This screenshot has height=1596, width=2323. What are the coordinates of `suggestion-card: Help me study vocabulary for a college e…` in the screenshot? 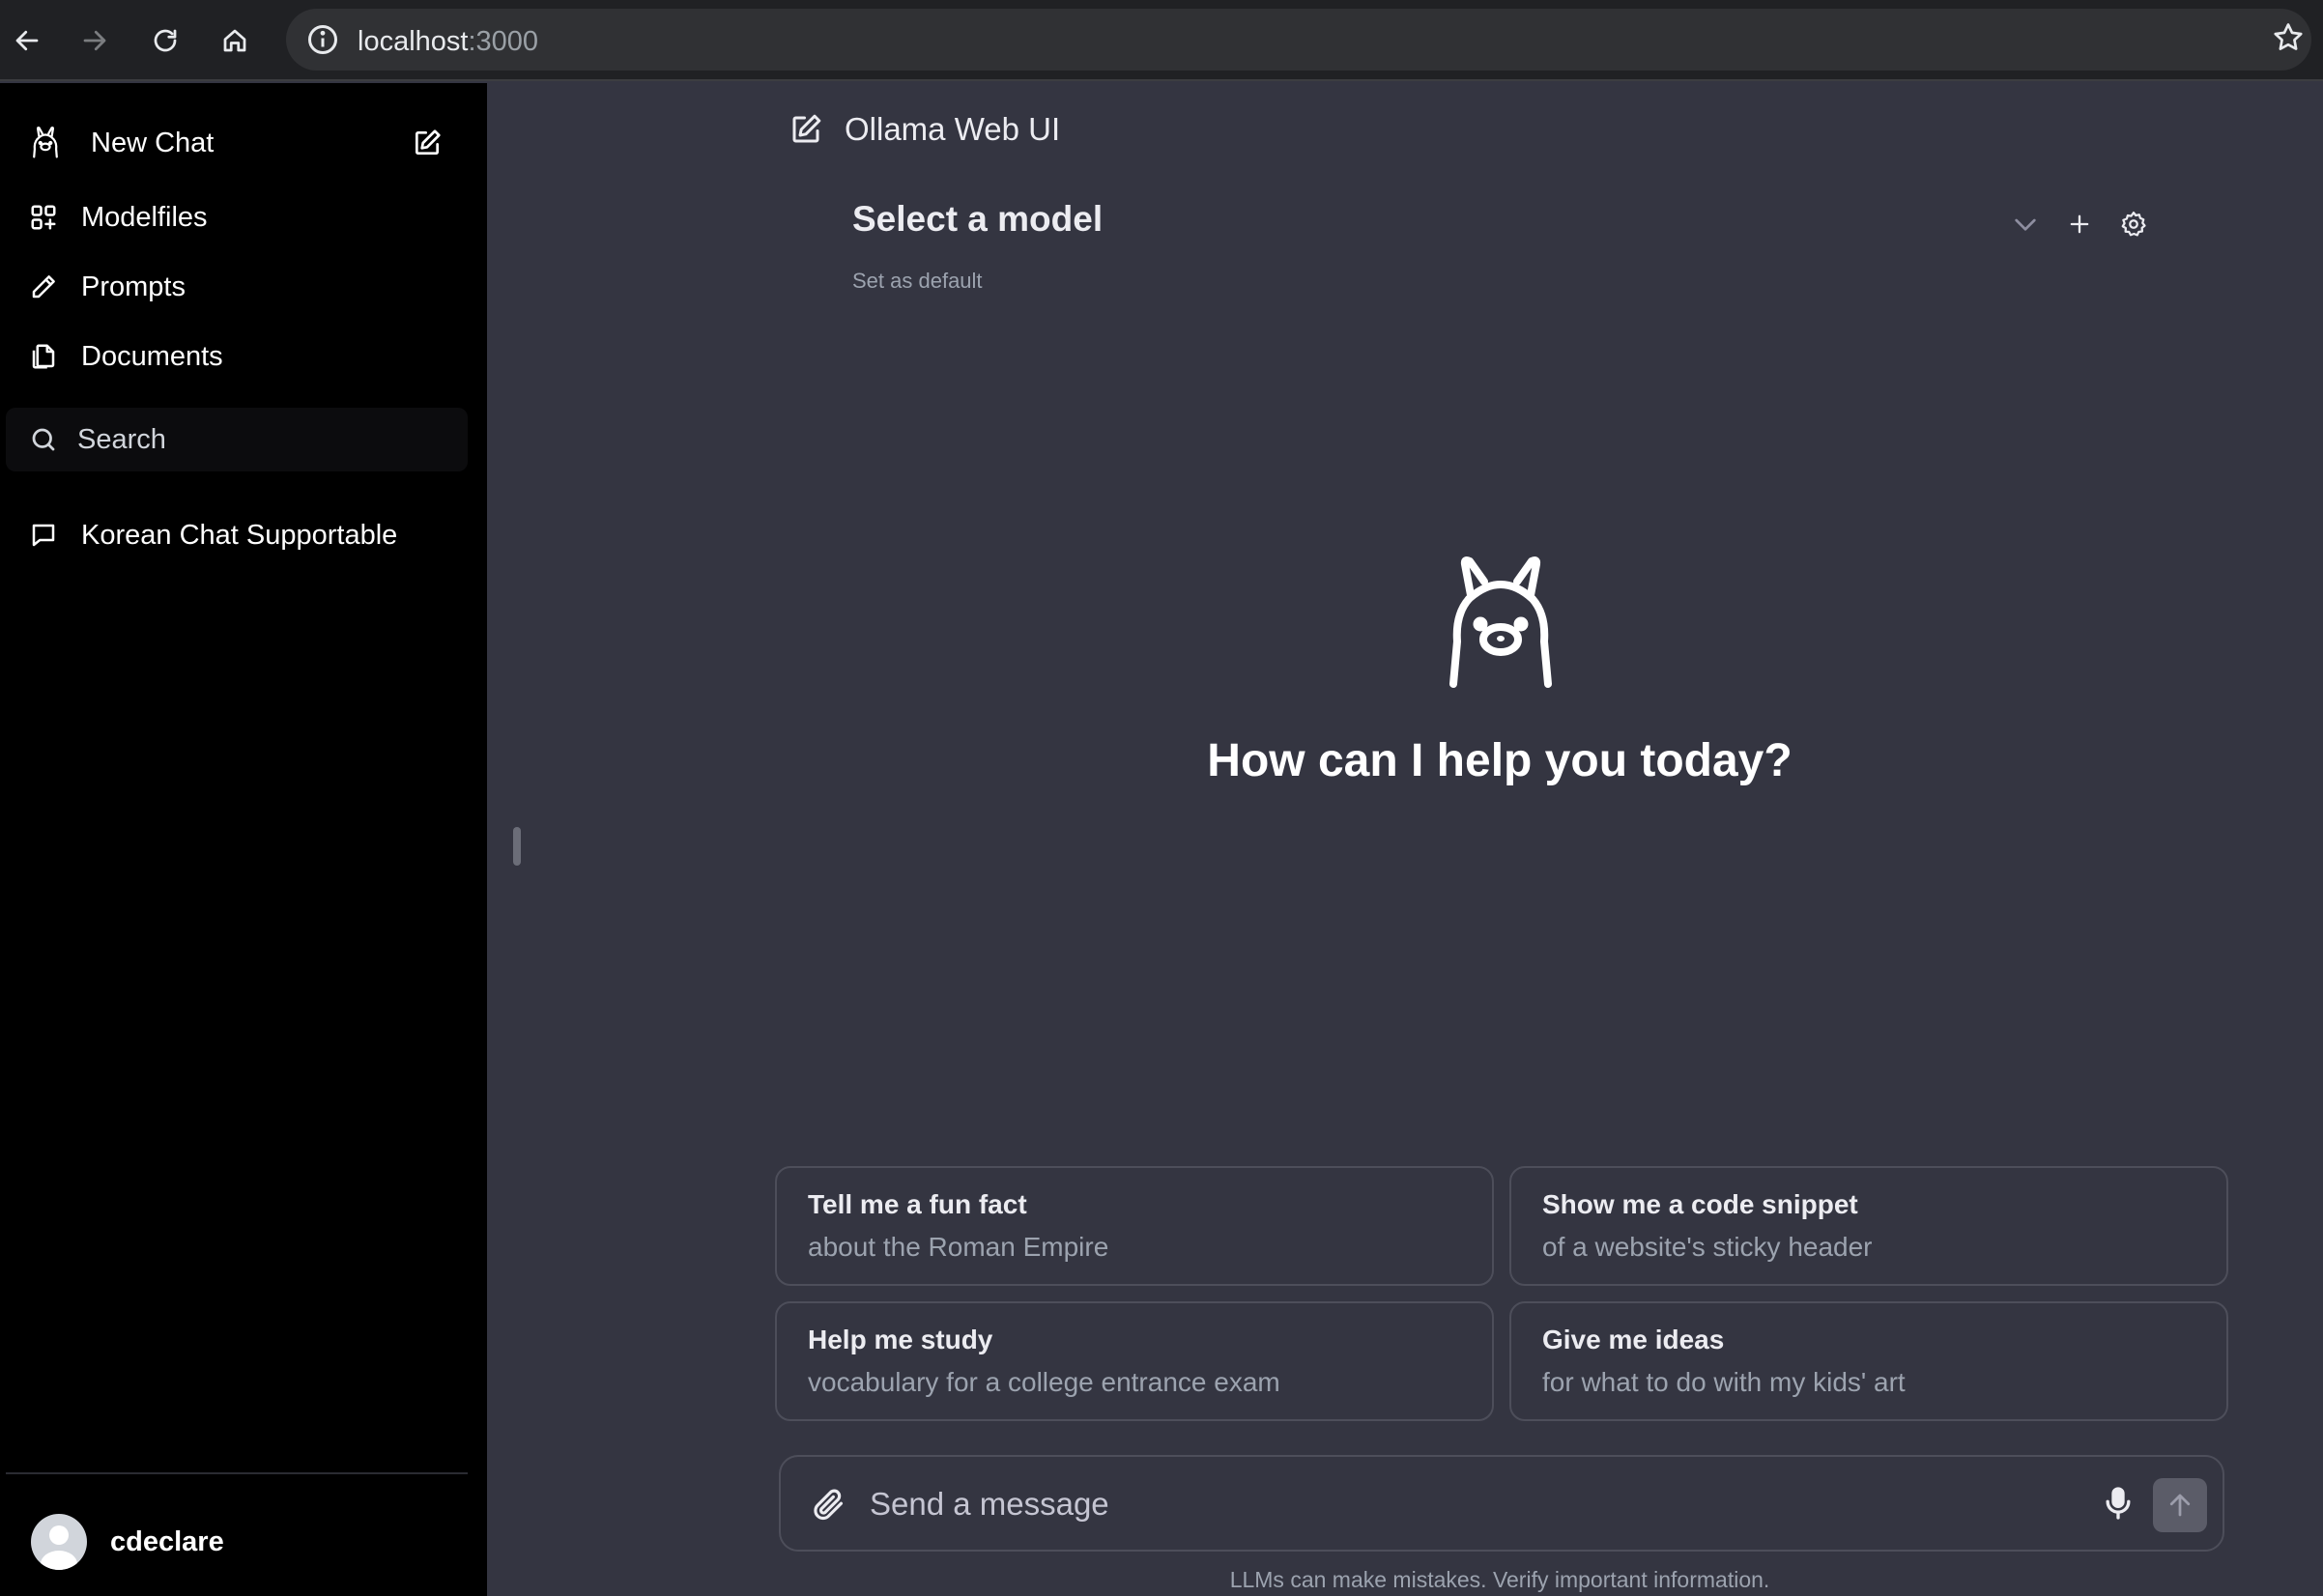 It's located at (1135, 1361).